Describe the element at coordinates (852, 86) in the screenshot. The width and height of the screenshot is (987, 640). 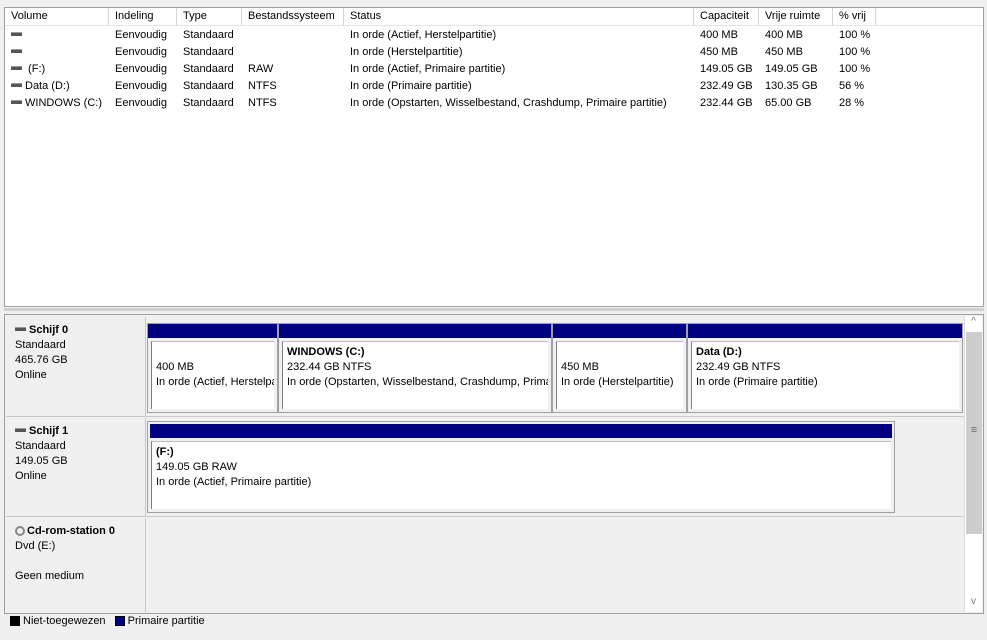
I see `cell-text: 56 %` at that location.